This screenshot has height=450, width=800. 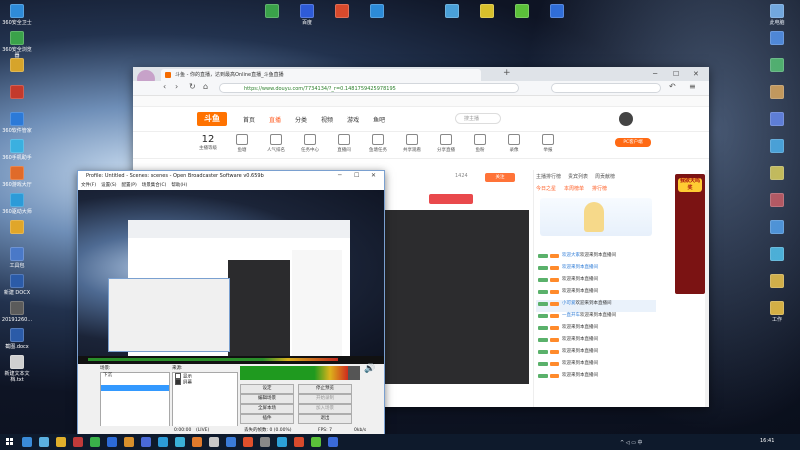 What do you see at coordinates (707, 288) in the screenshot?
I see `page-scrollbar` at bounding box center [707, 288].